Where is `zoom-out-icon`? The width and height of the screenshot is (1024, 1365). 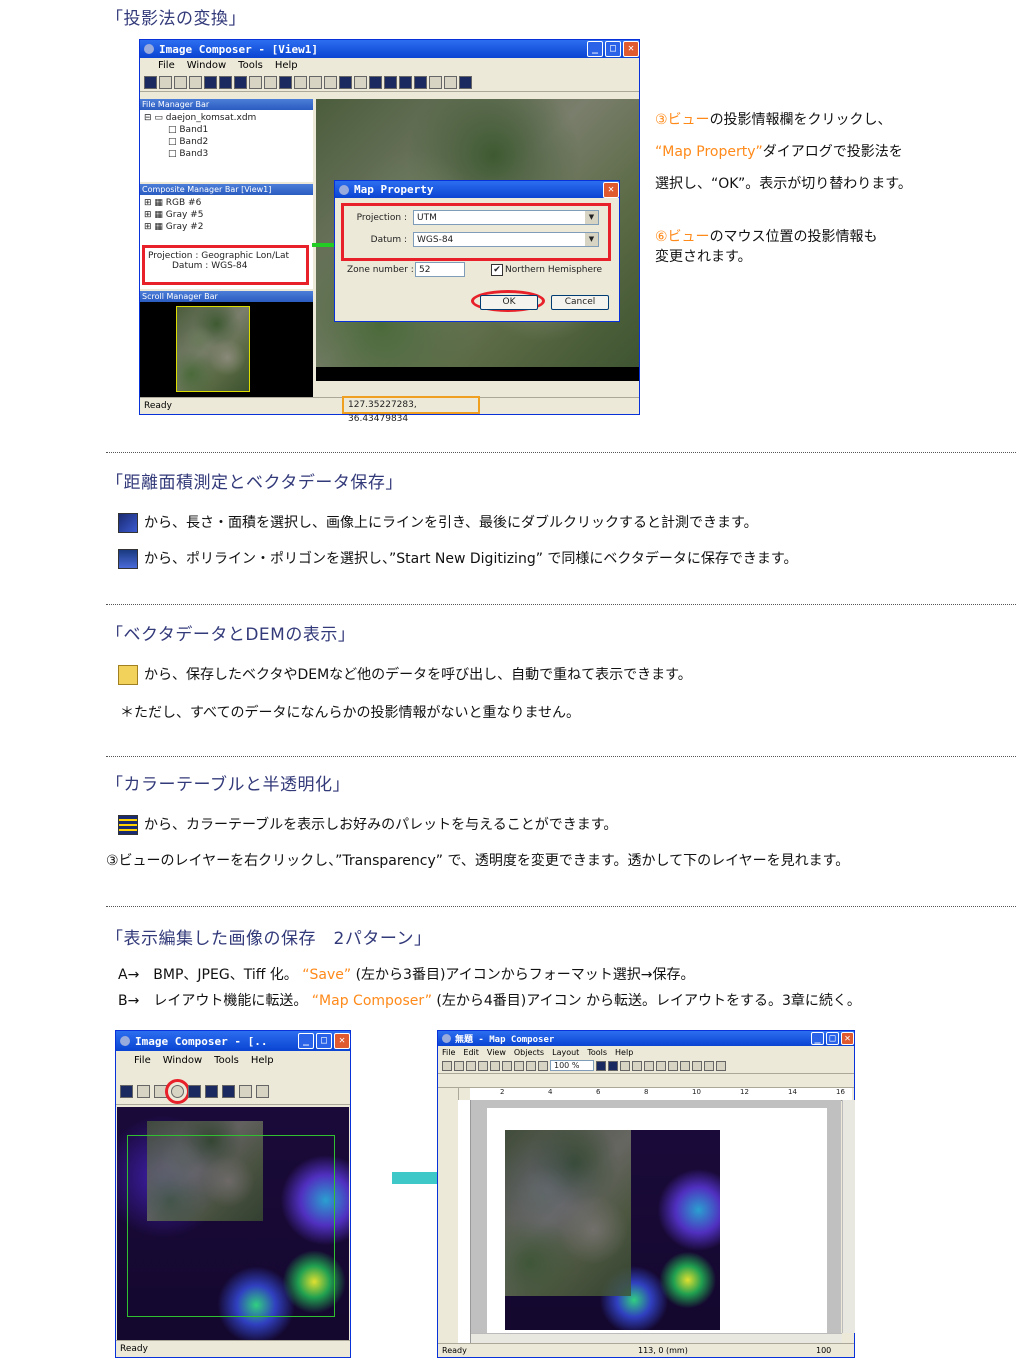 zoom-out-icon is located at coordinates (450, 82).